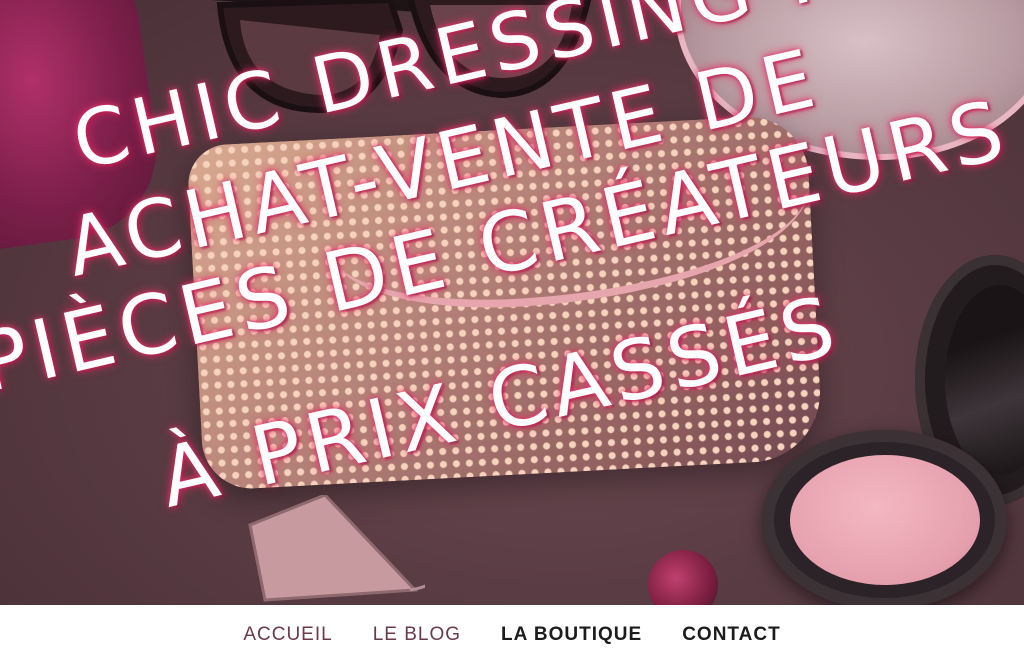 The image size is (1024, 652). What do you see at coordinates (400, 57) in the screenshot?
I see `sunglasses-image` at bounding box center [400, 57].